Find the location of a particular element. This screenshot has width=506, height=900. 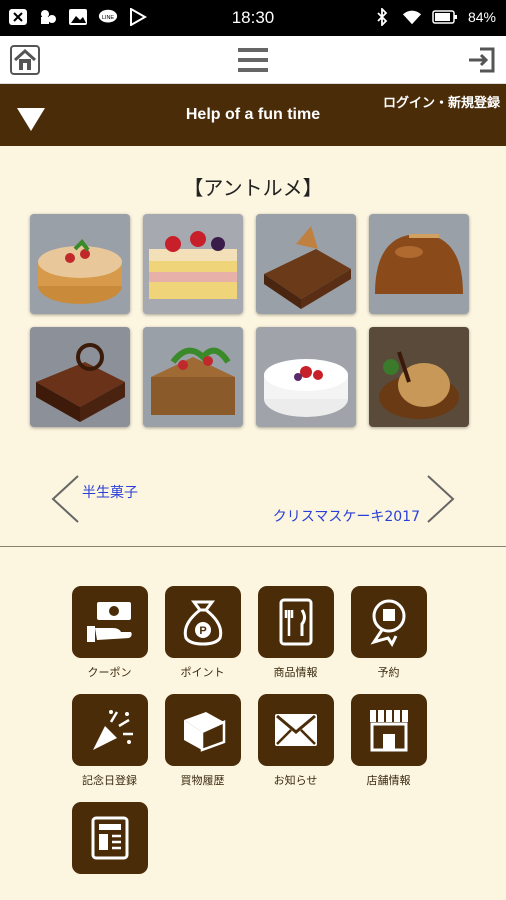

book-icon is located at coordinates (204, 732).